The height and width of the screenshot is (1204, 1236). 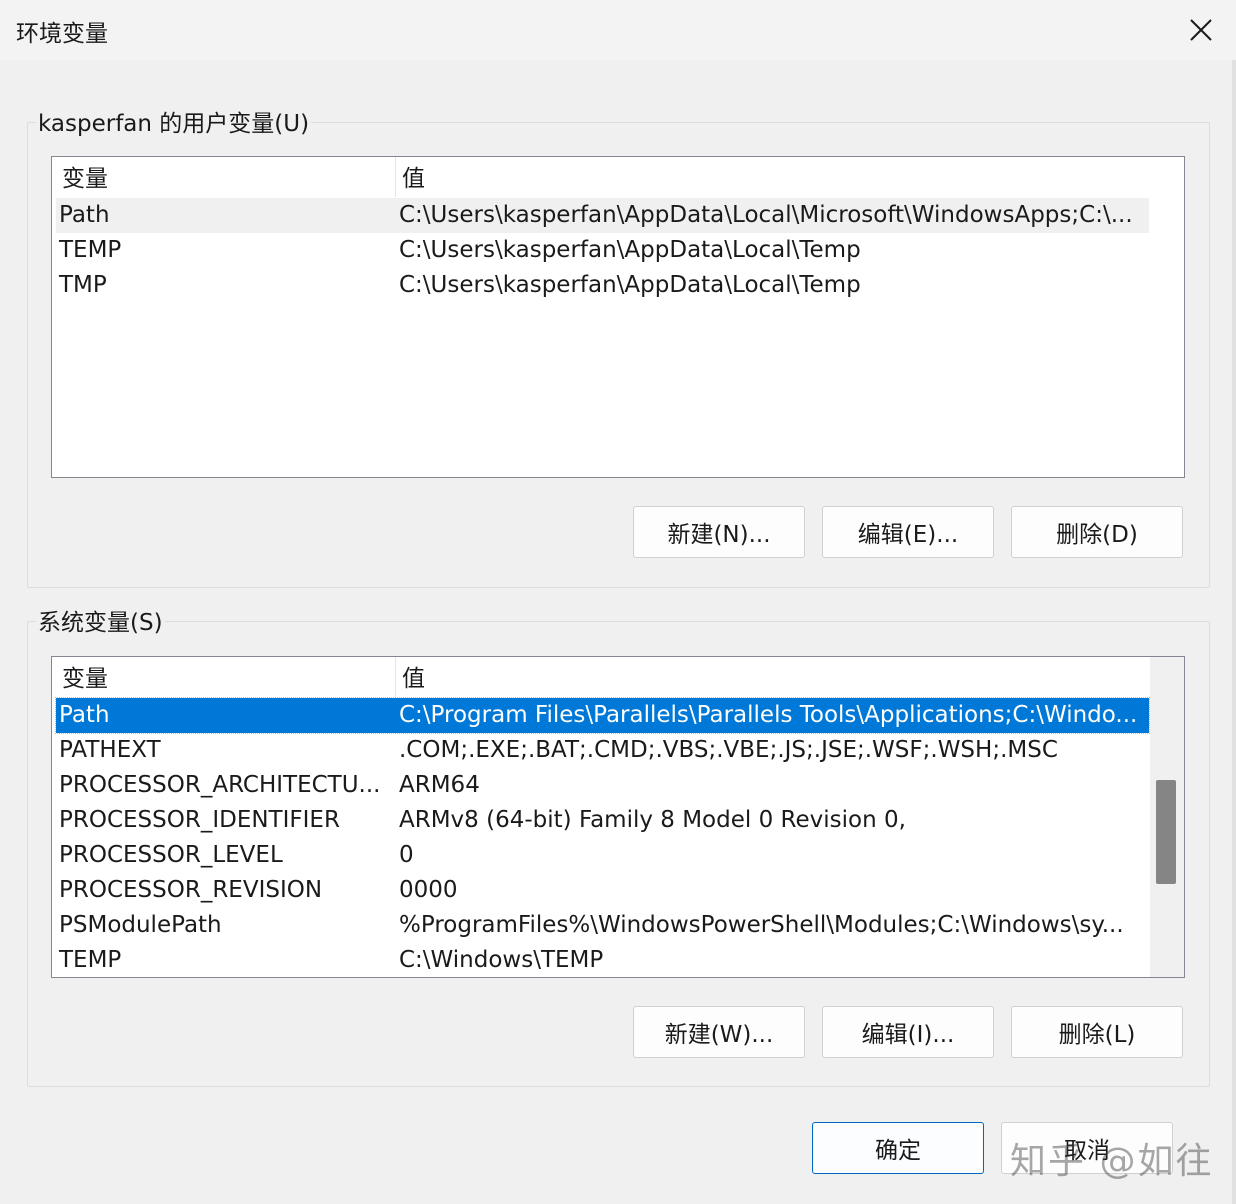 I want to click on variable-value: 0, so click(x=406, y=855).